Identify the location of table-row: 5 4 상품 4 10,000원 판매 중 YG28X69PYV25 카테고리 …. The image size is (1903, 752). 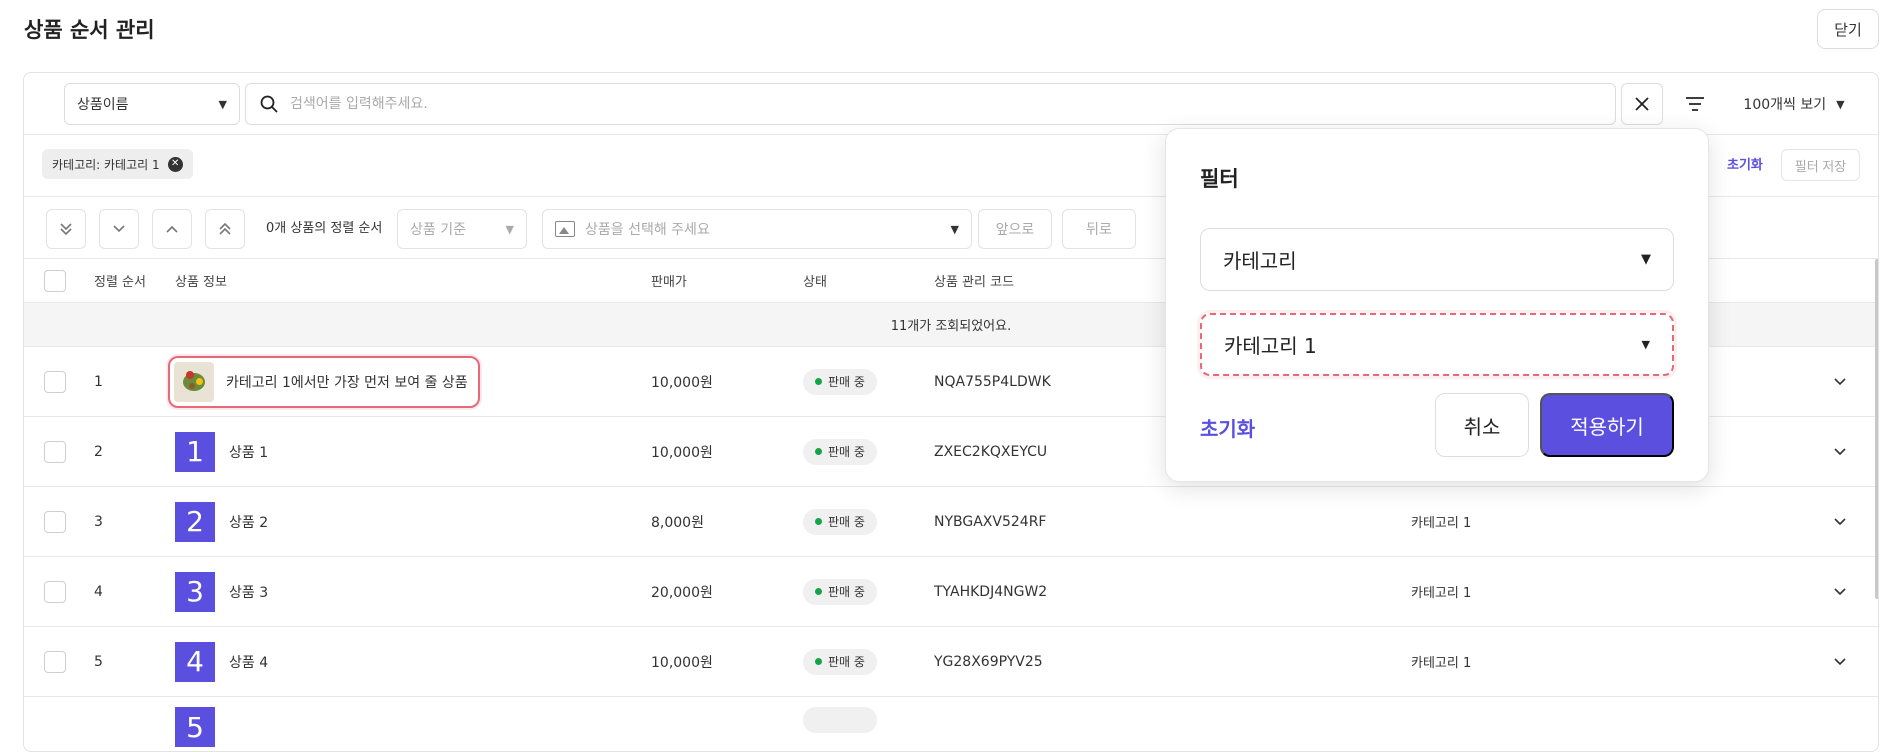
(951, 662).